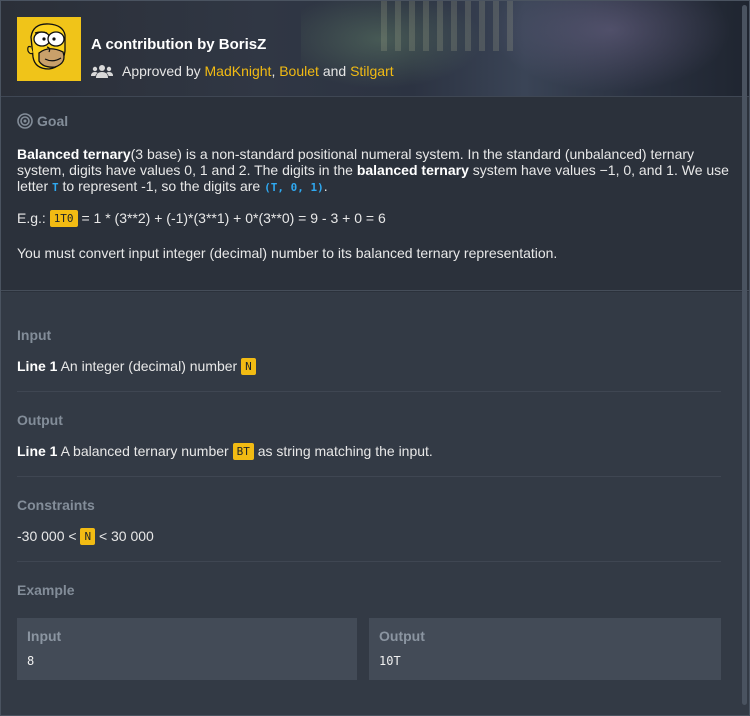 This screenshot has height=716, width=750. What do you see at coordinates (49, 49) in the screenshot?
I see `homer-avatar-icon` at bounding box center [49, 49].